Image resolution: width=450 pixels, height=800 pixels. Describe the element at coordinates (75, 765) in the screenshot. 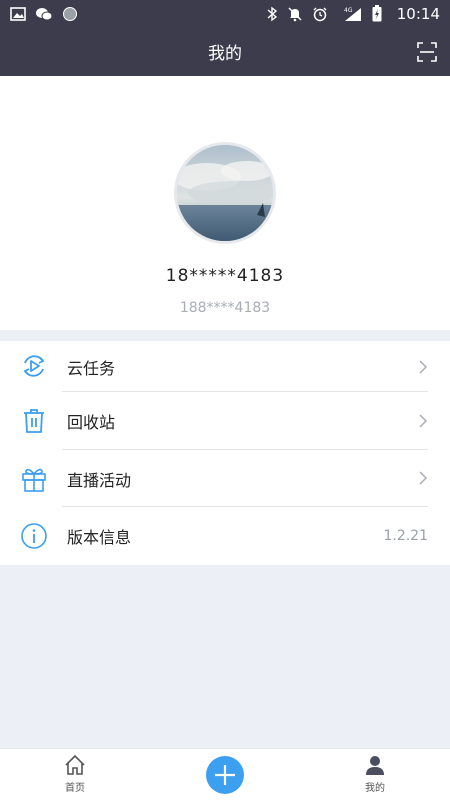

I see `home-icon` at that location.